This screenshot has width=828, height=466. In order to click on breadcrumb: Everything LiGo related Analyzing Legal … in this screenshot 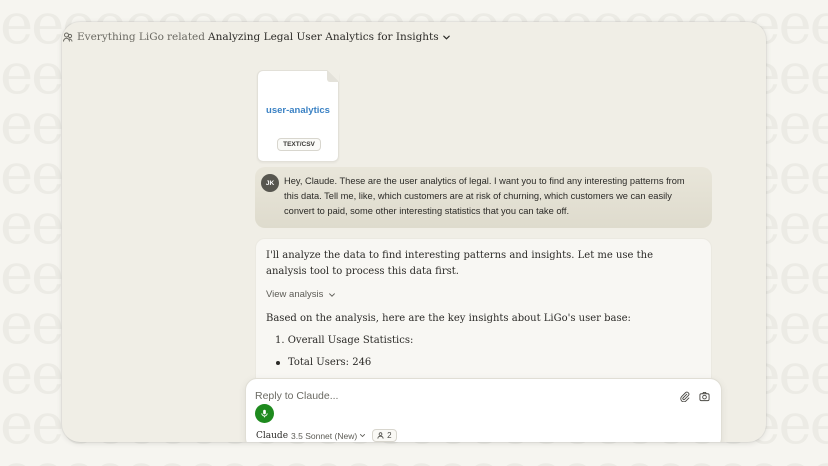, I will do `click(256, 37)`.